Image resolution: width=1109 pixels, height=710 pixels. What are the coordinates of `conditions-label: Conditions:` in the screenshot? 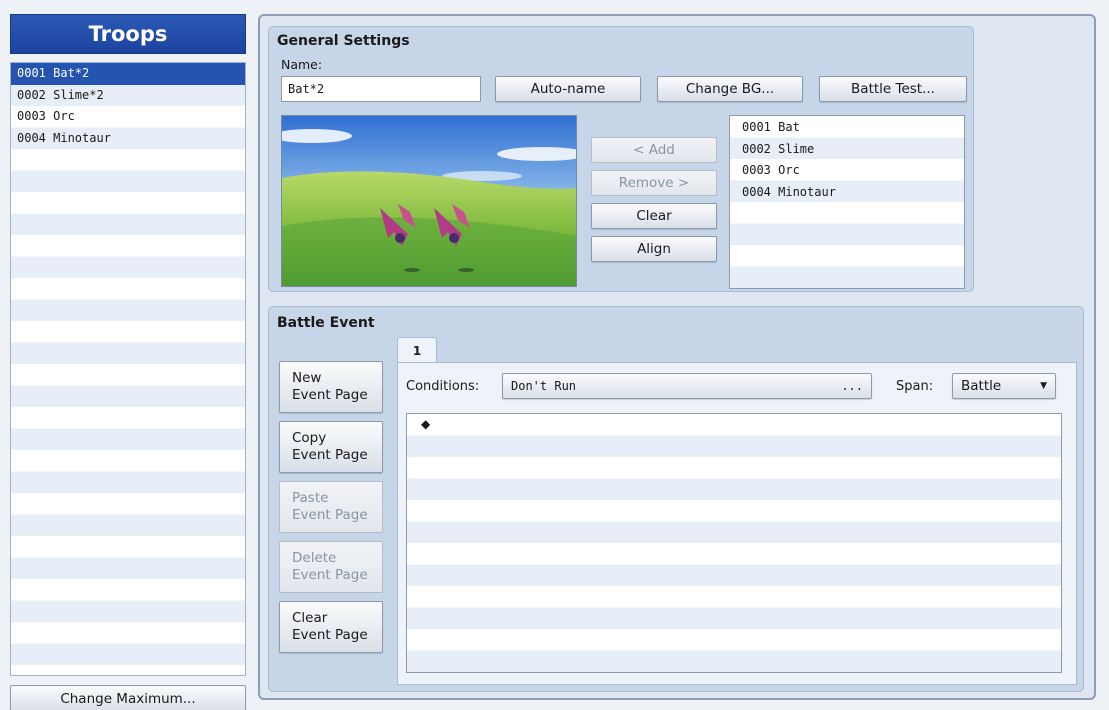 It's located at (443, 386).